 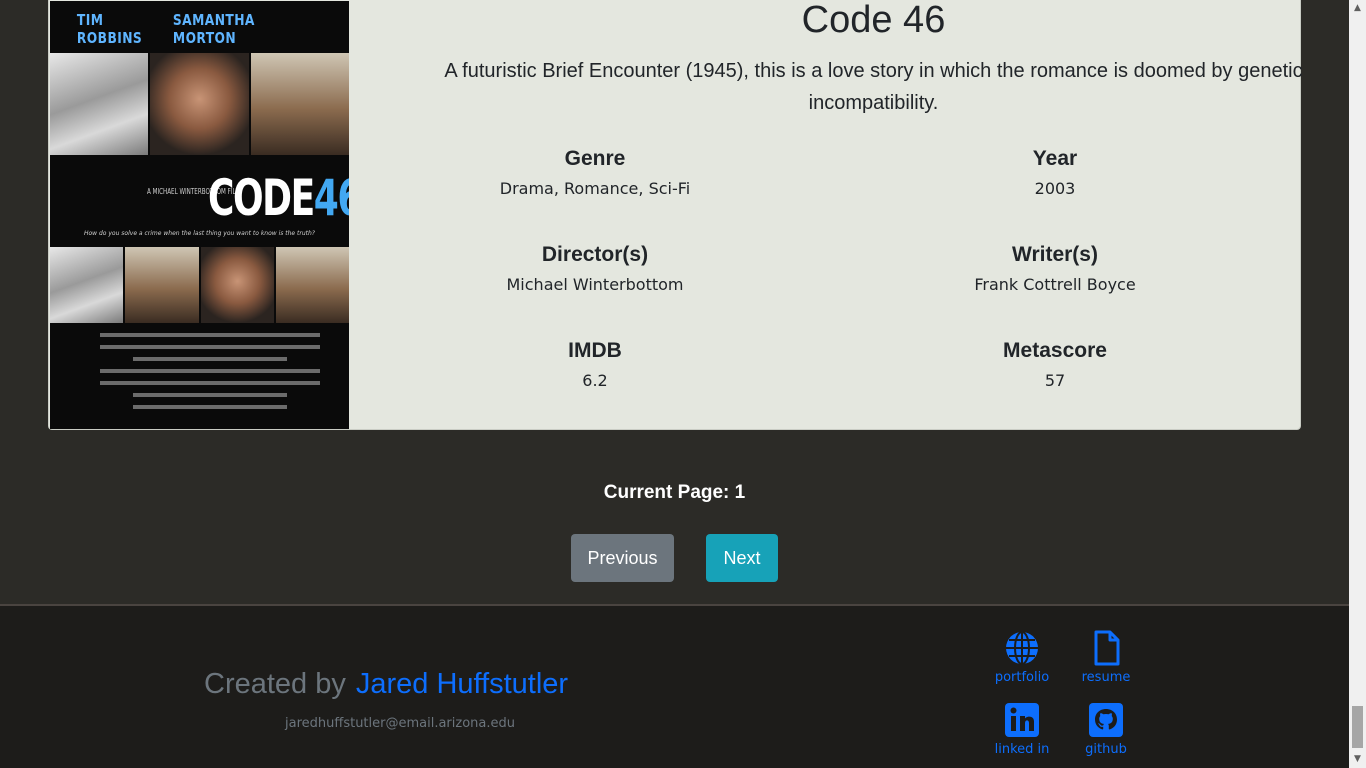 I want to click on metascore-info: Metascore 57, so click(x=1055, y=364).